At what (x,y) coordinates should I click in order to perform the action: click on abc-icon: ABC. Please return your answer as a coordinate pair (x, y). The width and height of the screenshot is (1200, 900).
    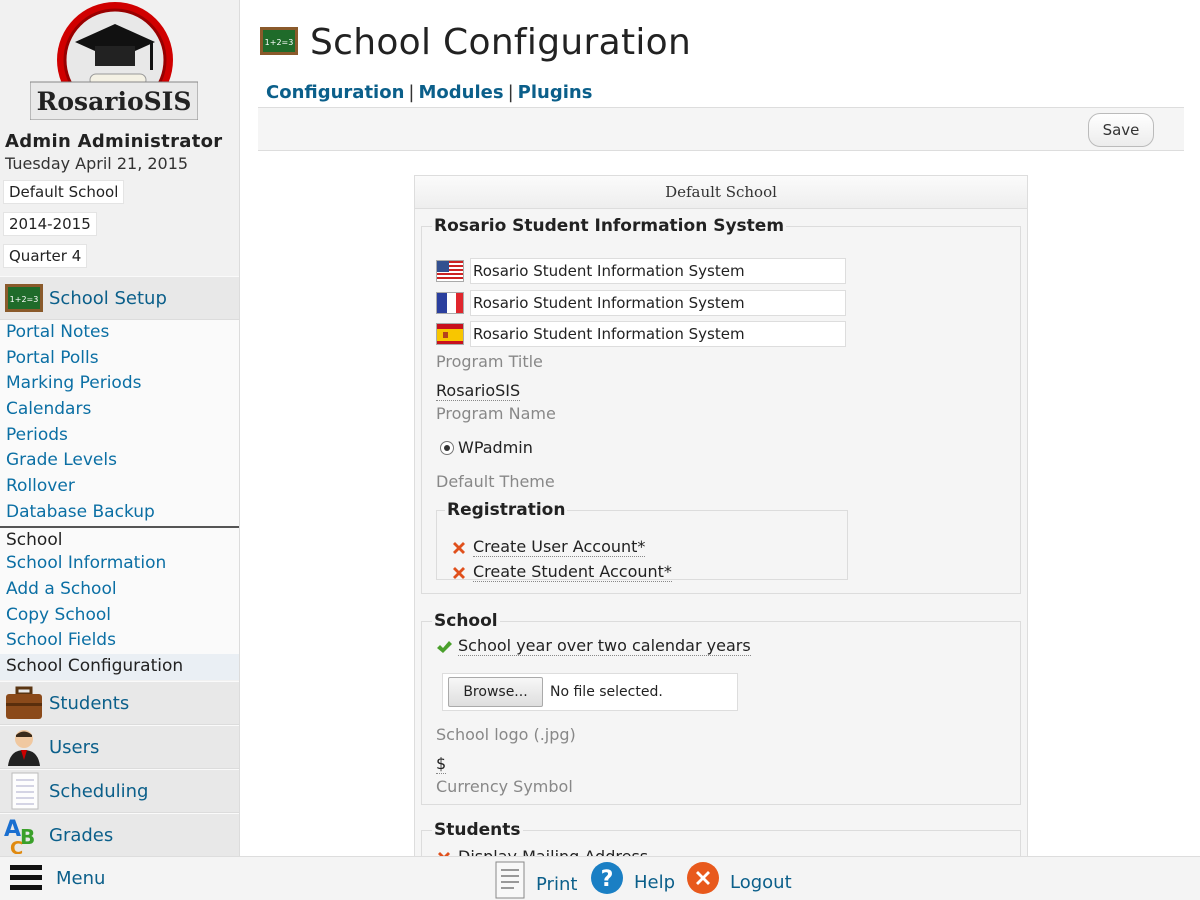
    Looking at the image, I should click on (24, 835).